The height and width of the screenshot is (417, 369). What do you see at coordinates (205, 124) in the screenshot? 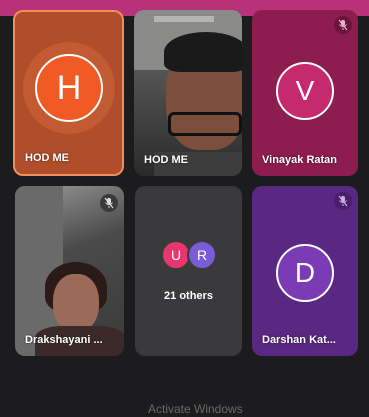
I see `video-glasses` at bounding box center [205, 124].